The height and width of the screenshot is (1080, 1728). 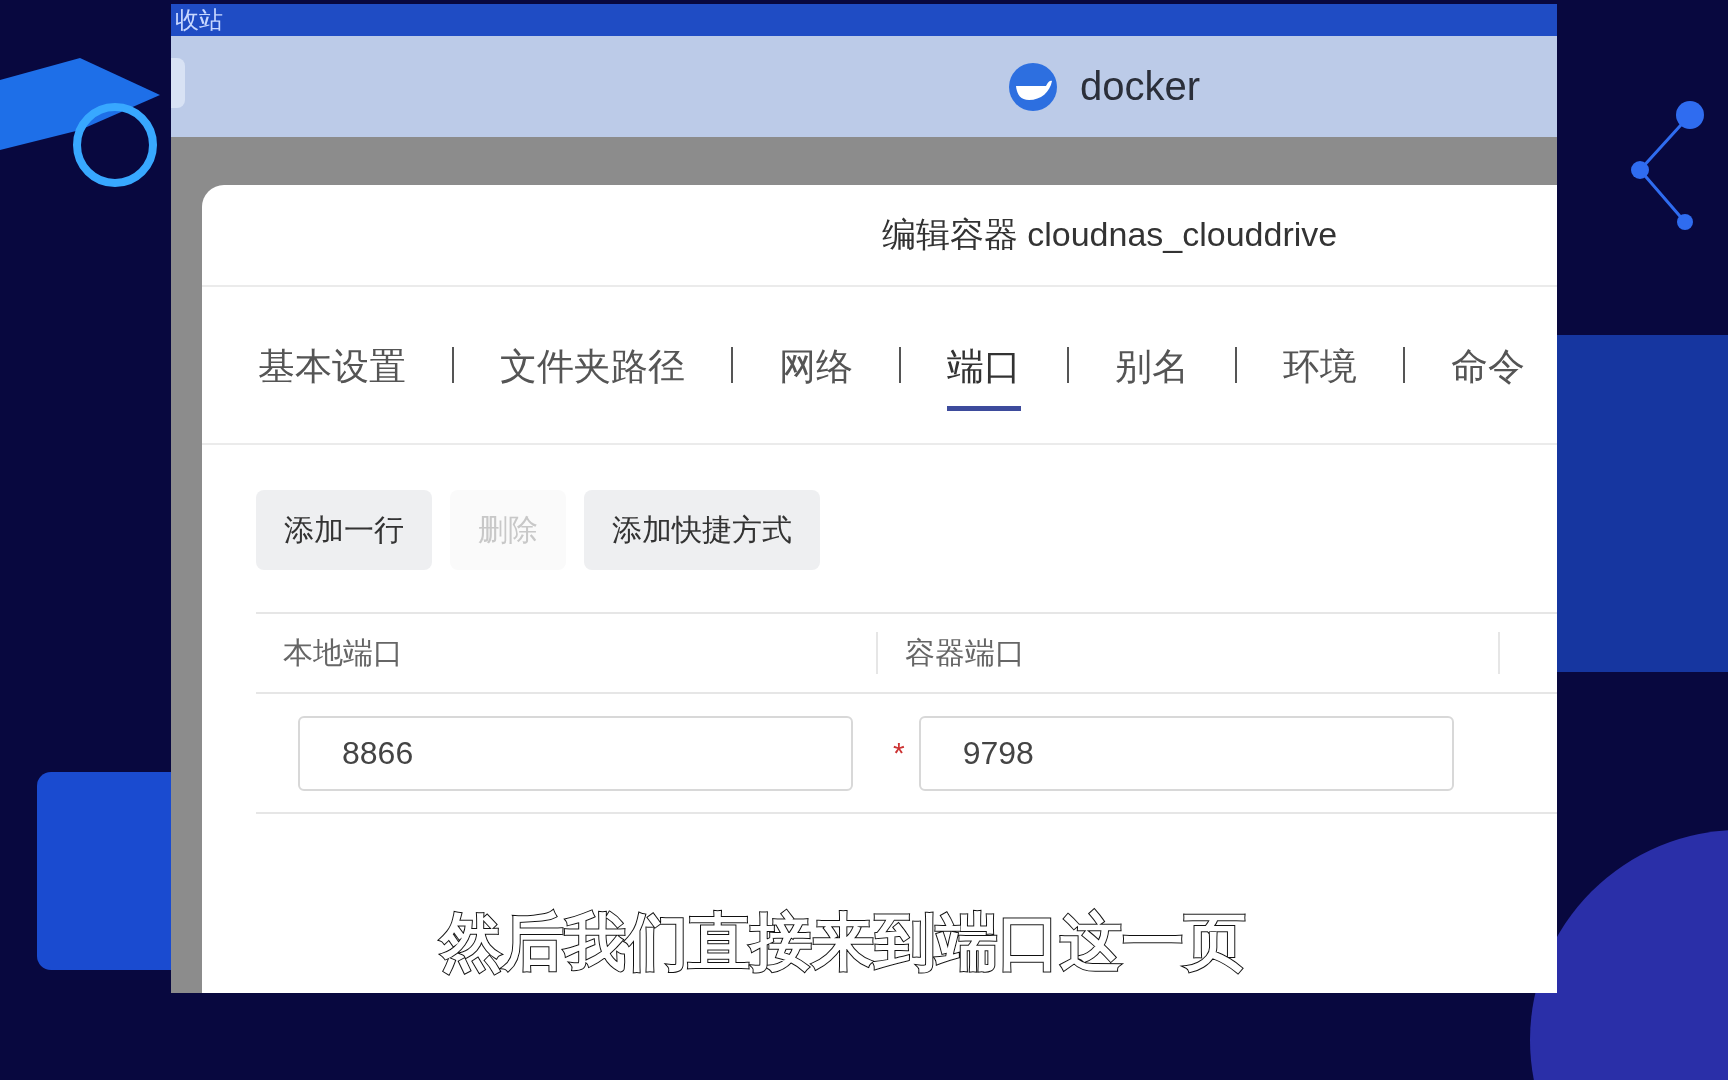 What do you see at coordinates (1189, 653) in the screenshot?
I see `column-header: 容器端口` at bounding box center [1189, 653].